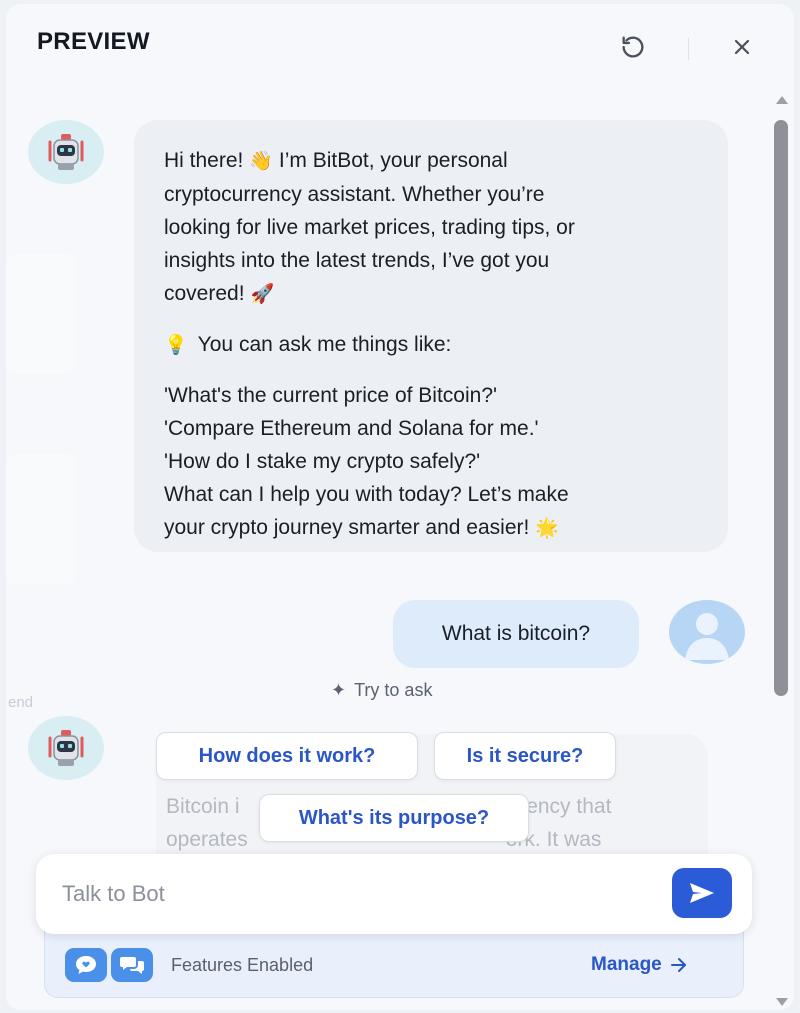  I want to click on suggestion-chip-how-it-works: How does it work?, so click(287, 756).